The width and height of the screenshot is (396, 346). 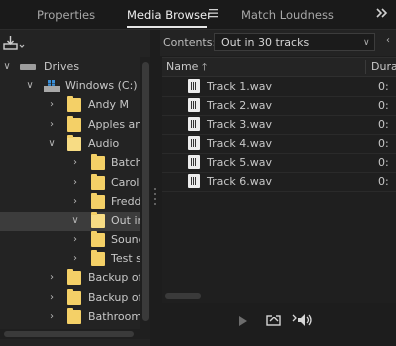 I want to click on contents-dropdown: Out in 30 tracks ∨, so click(x=294, y=42).